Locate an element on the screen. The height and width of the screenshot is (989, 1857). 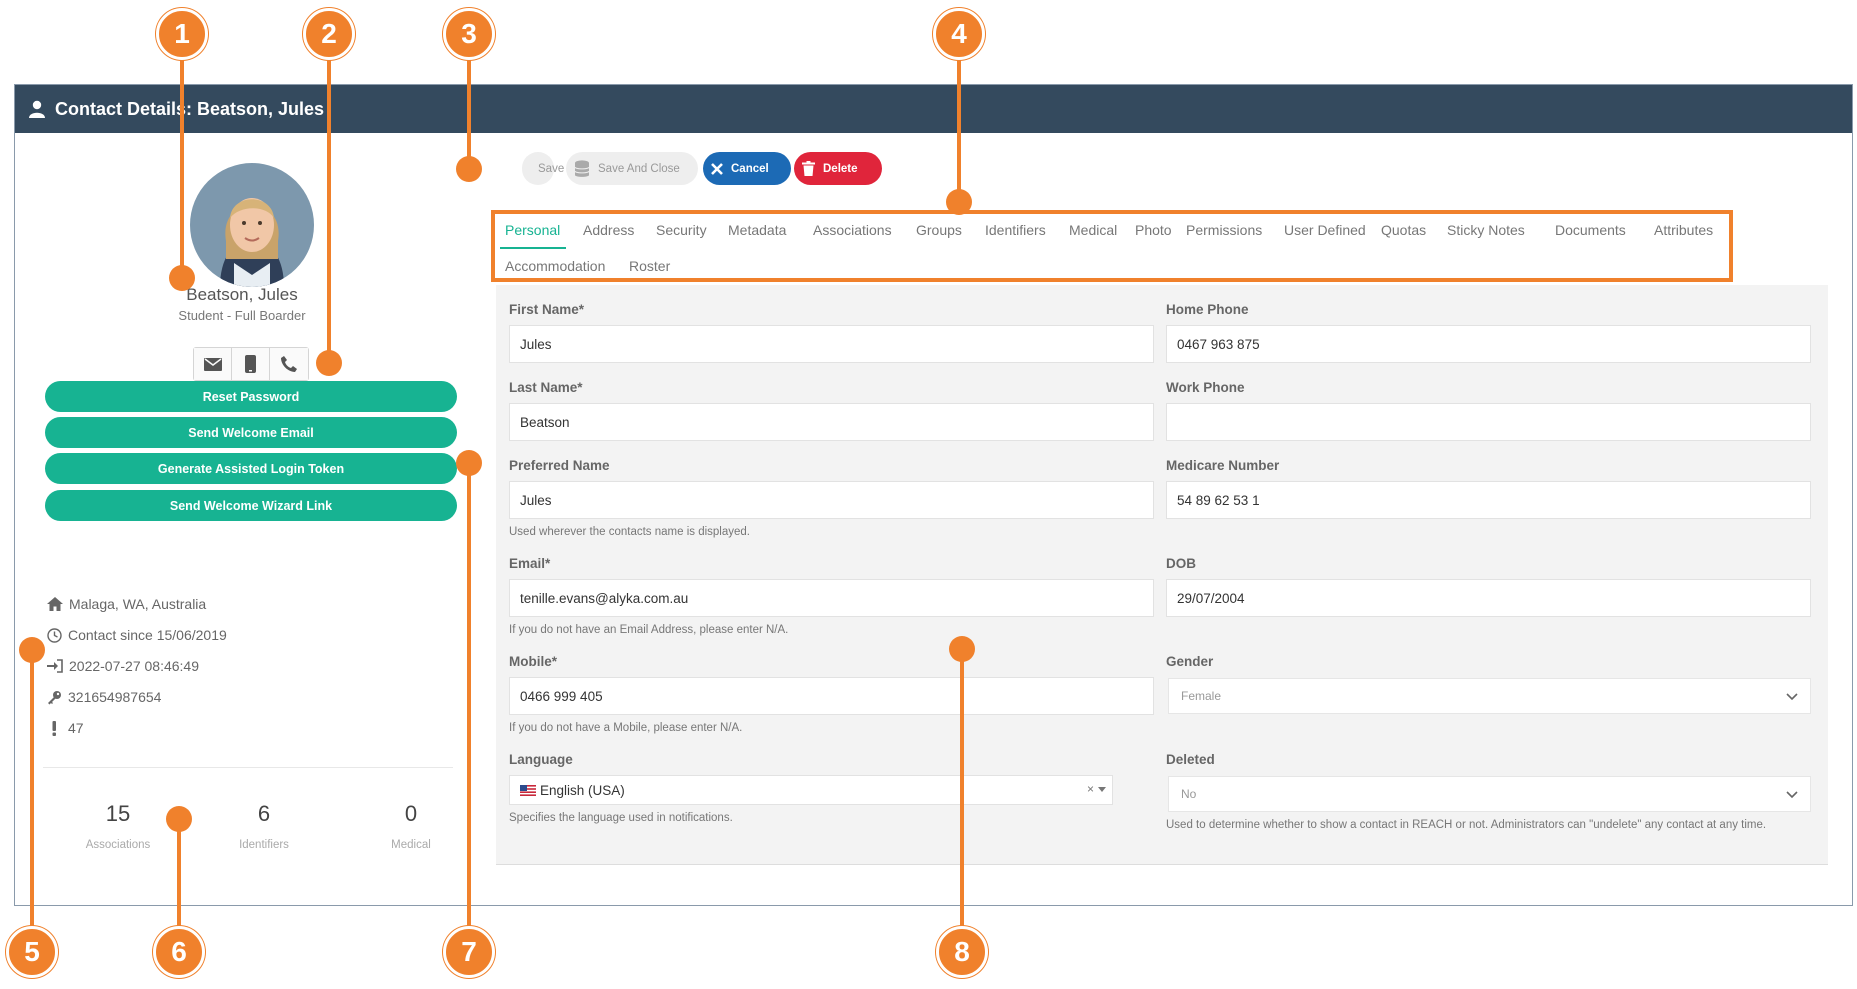
medicare-input: 54 89 62 53 1 is located at coordinates (1488, 500).